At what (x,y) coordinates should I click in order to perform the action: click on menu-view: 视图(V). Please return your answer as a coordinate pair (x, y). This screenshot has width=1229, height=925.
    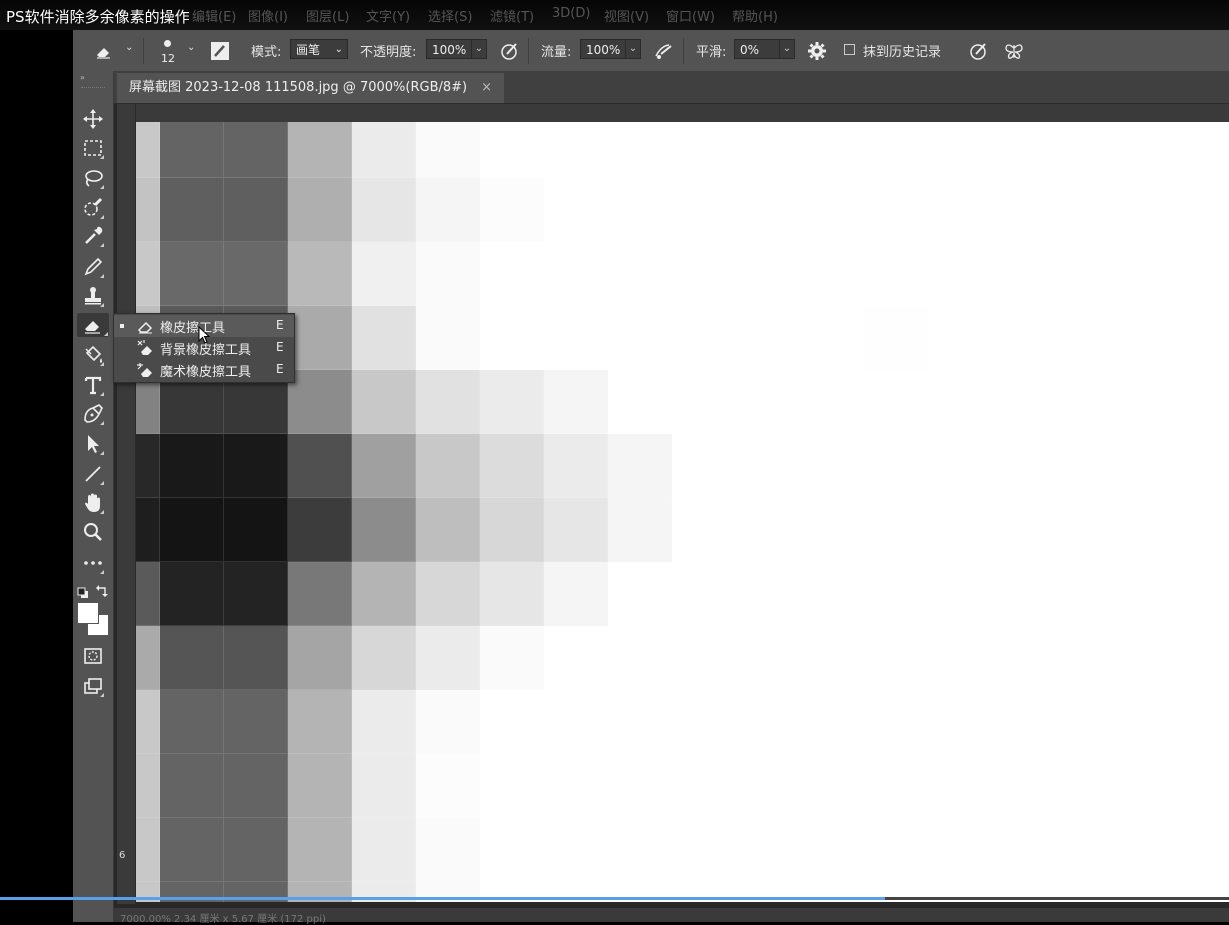
    Looking at the image, I should click on (626, 15).